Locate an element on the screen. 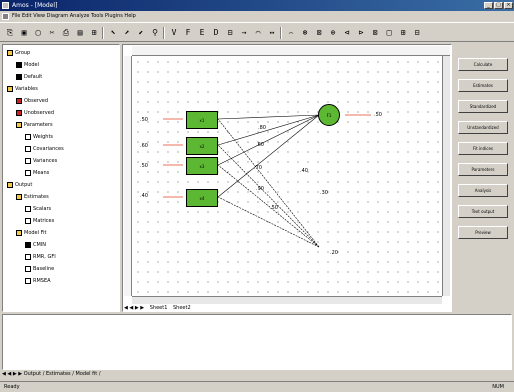 The image size is (514, 392). vertical-scrollbar is located at coordinates (446, 176).